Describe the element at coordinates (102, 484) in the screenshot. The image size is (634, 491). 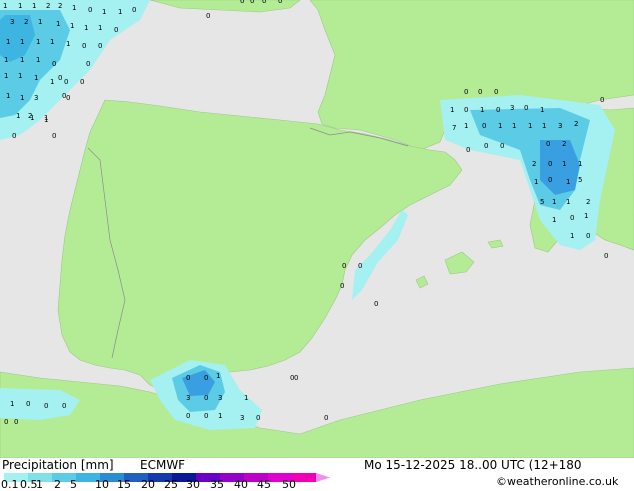
I see `legend-label: 10` at that location.